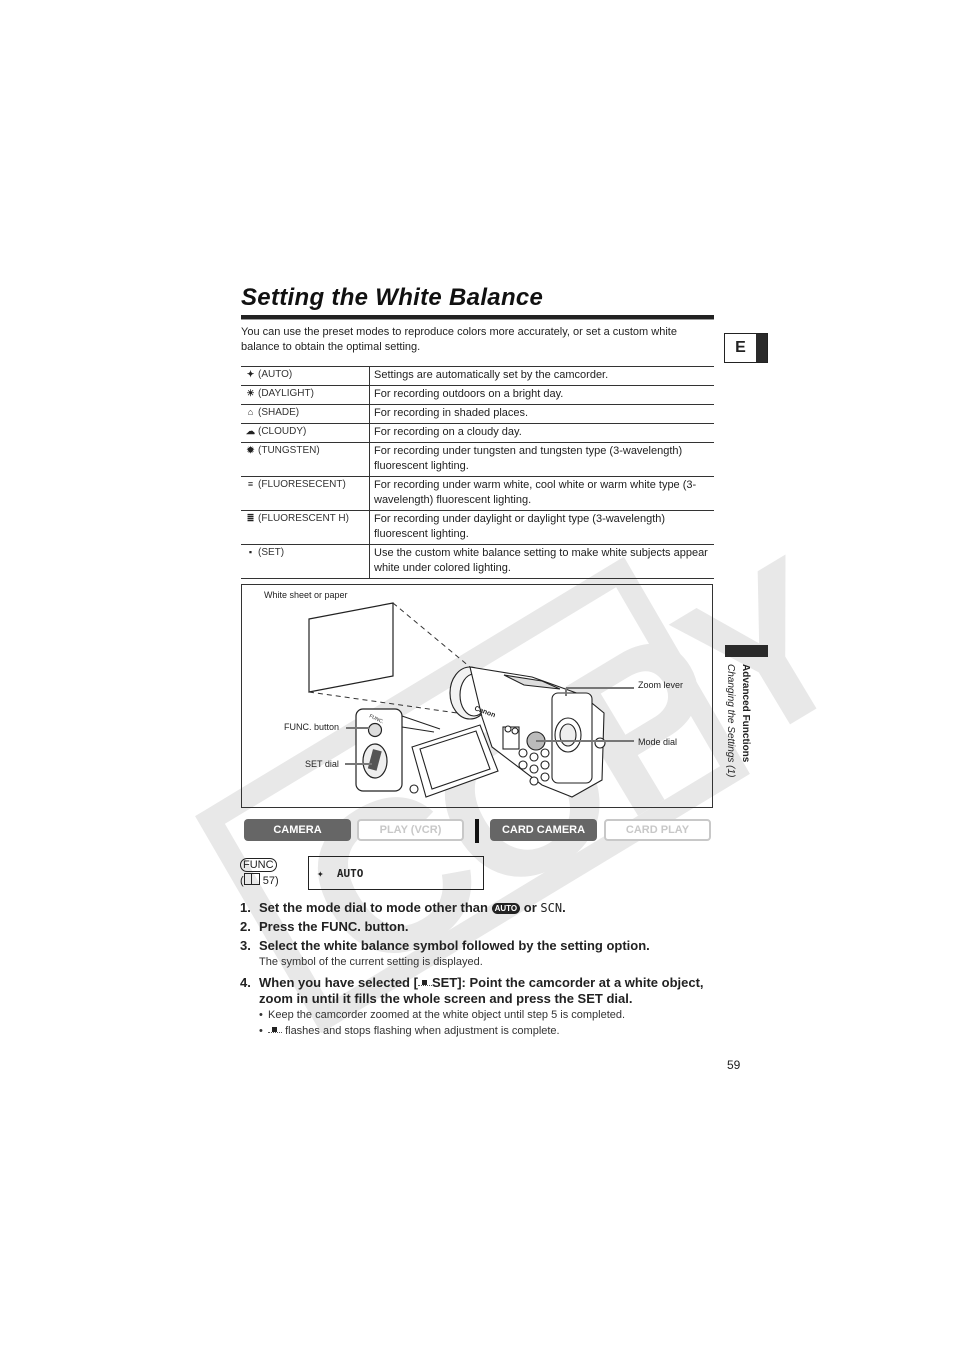 The height and width of the screenshot is (1351, 954). What do you see at coordinates (477, 831) in the screenshot?
I see `mode-separator` at bounding box center [477, 831].